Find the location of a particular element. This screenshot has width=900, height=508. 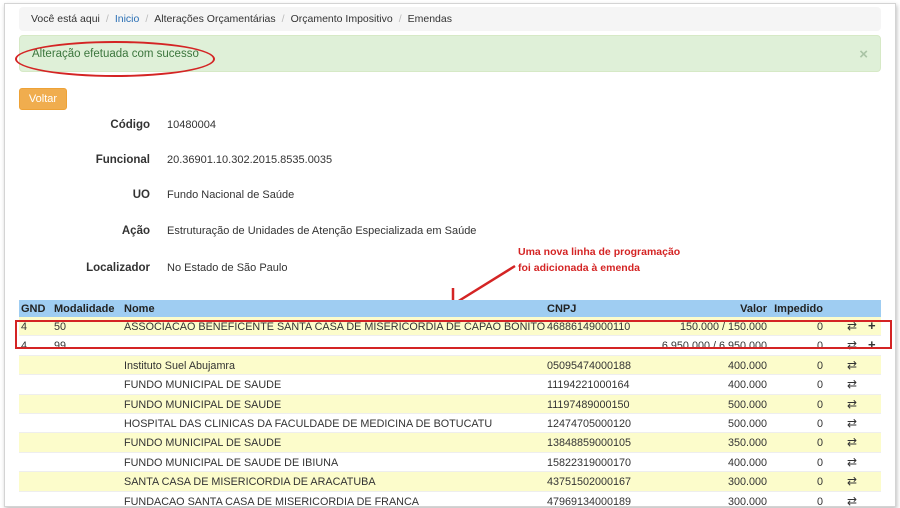

cell-nome: SANTA CASA DE MISERICORDIA DE ARACATUBA is located at coordinates (250, 482).